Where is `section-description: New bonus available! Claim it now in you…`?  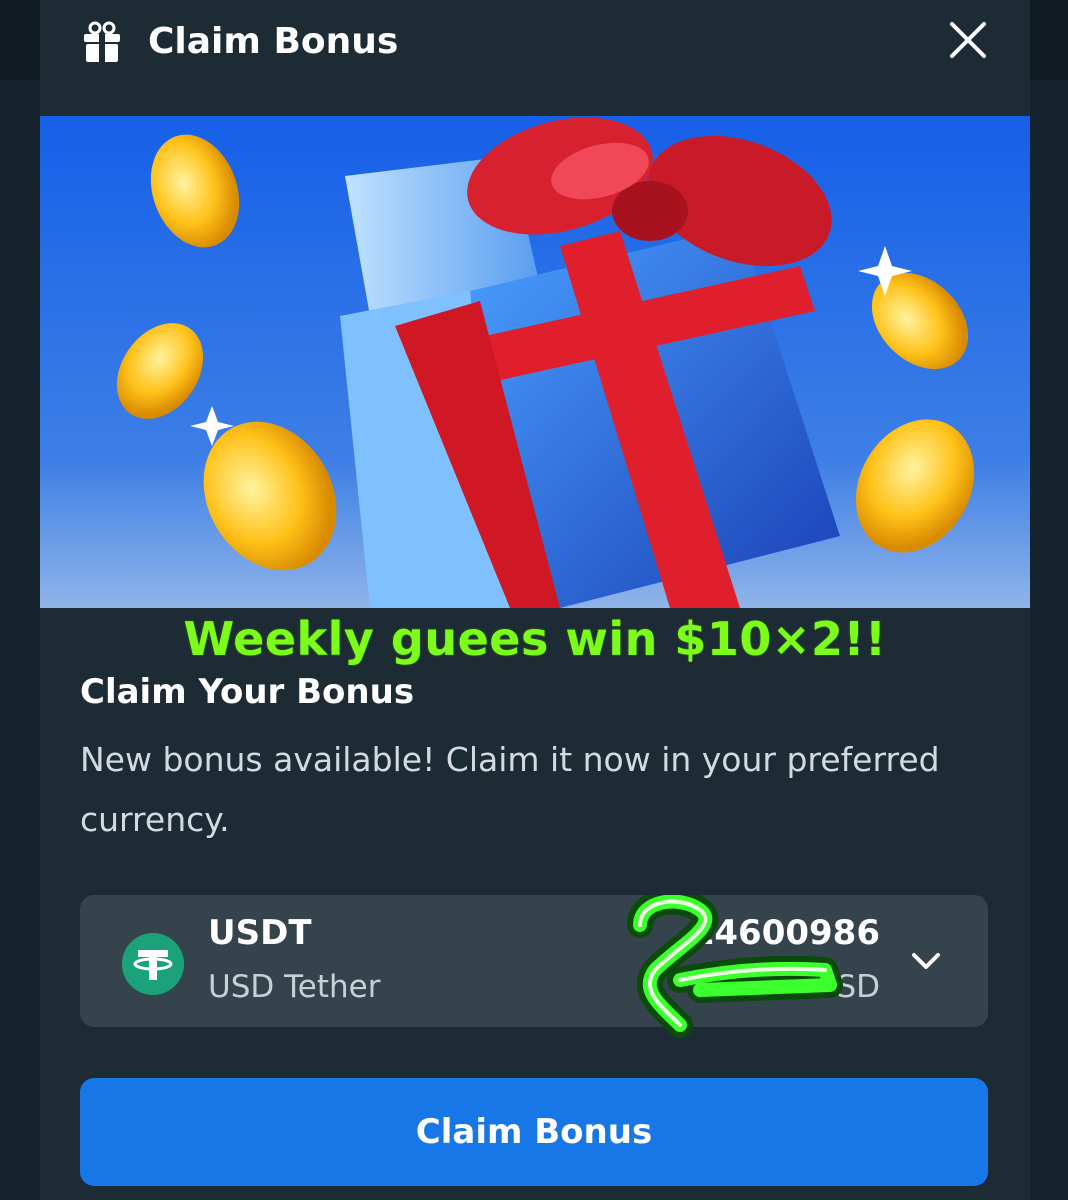
section-description: New bonus available! Claim it now in you… is located at coordinates (510, 789).